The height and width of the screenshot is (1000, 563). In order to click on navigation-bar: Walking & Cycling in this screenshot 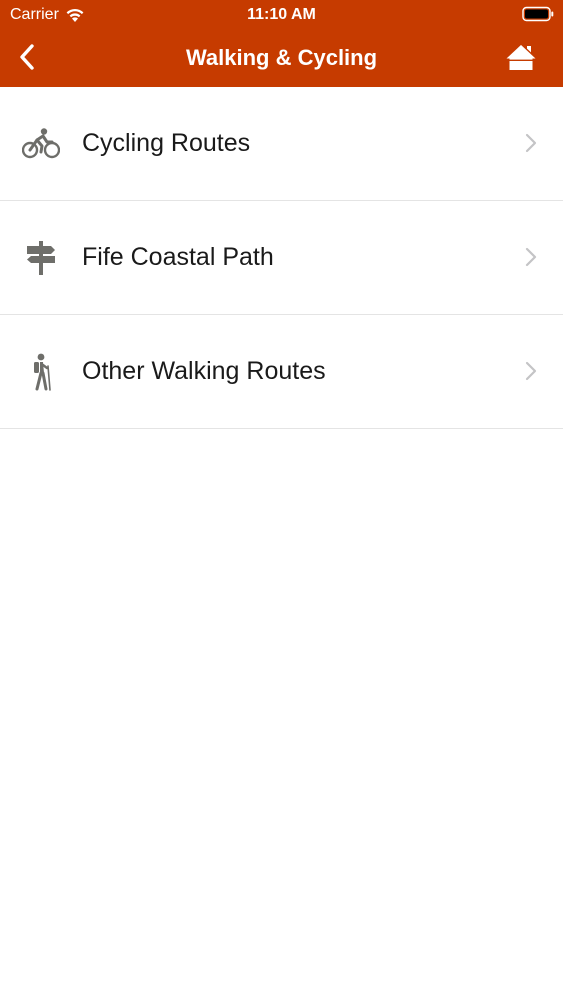, I will do `click(281, 58)`.